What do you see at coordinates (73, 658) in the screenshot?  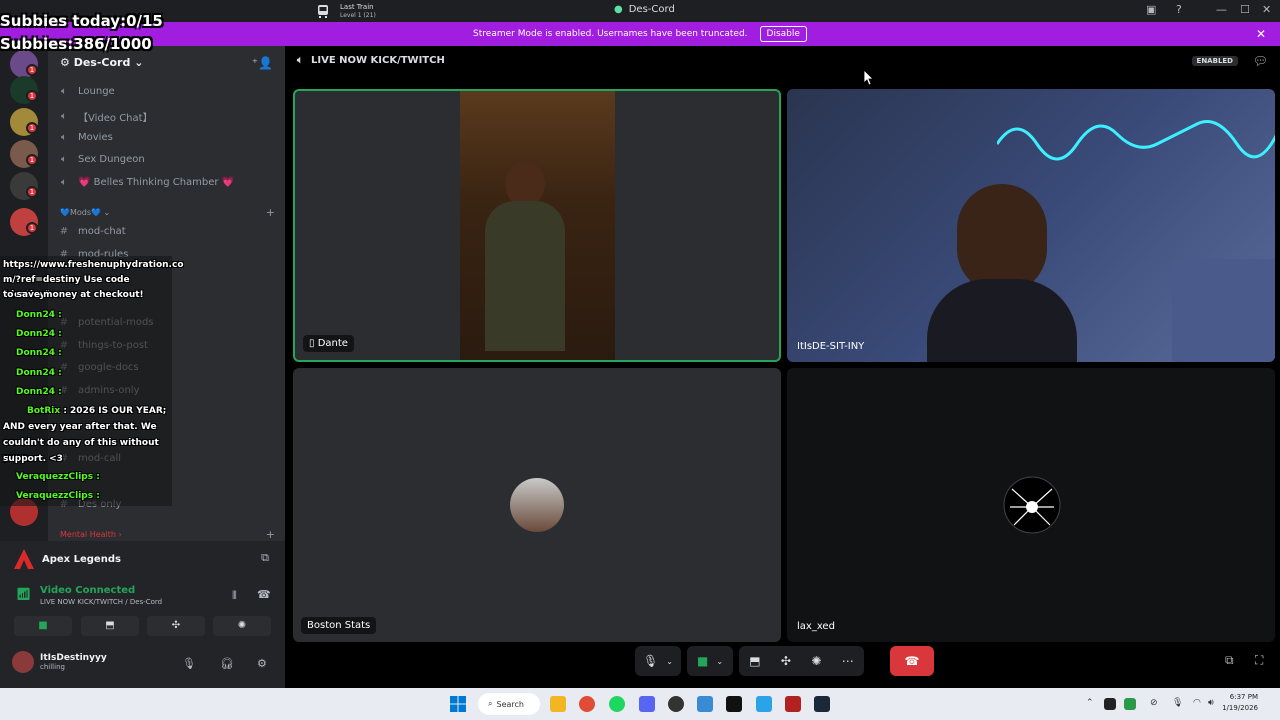 I see `username: ItIsDestinyyy` at bounding box center [73, 658].